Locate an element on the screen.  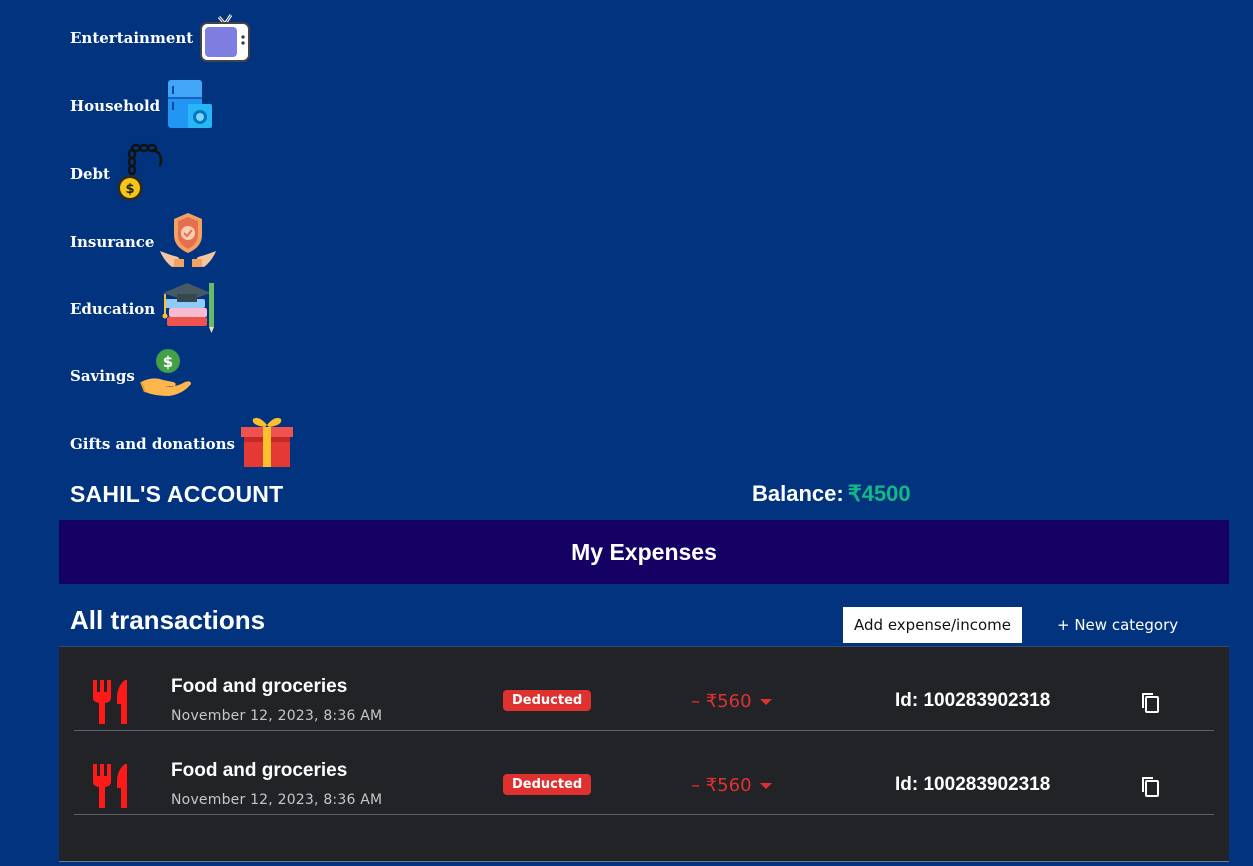
category-savings: Savings $ is located at coordinates (131, 376).